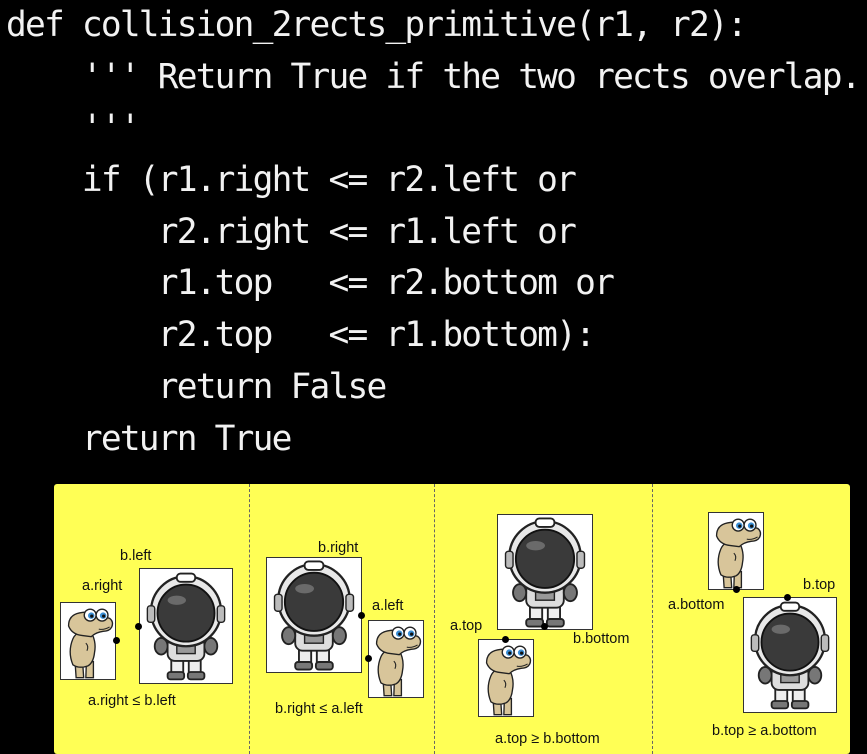 The width and height of the screenshot is (867, 754). What do you see at coordinates (149, 438) in the screenshot?
I see `code-line: return True` at bounding box center [149, 438].